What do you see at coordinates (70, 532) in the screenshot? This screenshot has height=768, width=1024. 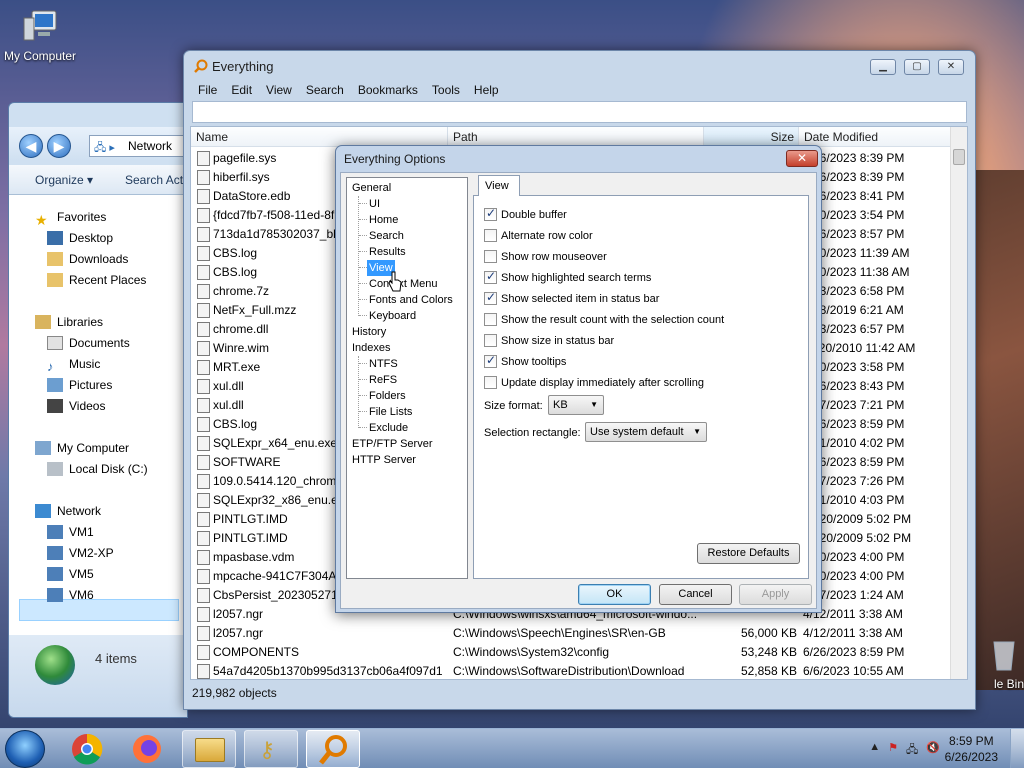 I see `nav-vm1: VM1` at bounding box center [70, 532].